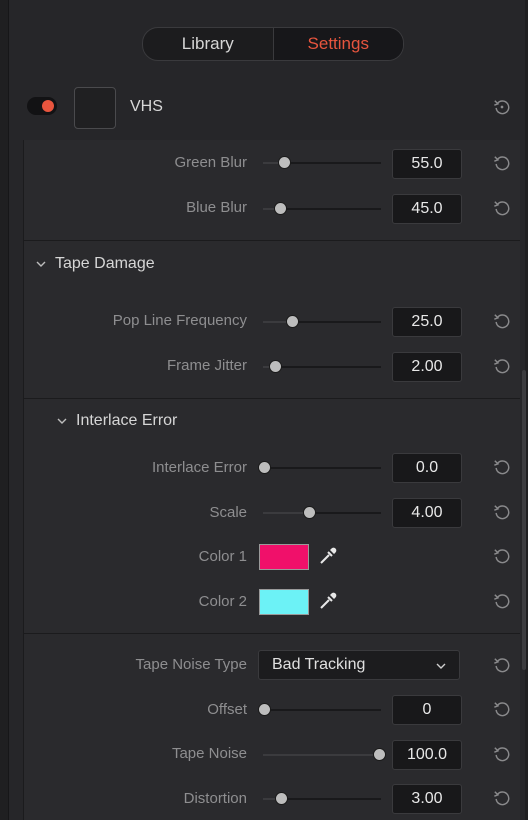 This screenshot has width=528, height=820. I want to click on reset-icon, so click(502, 107).